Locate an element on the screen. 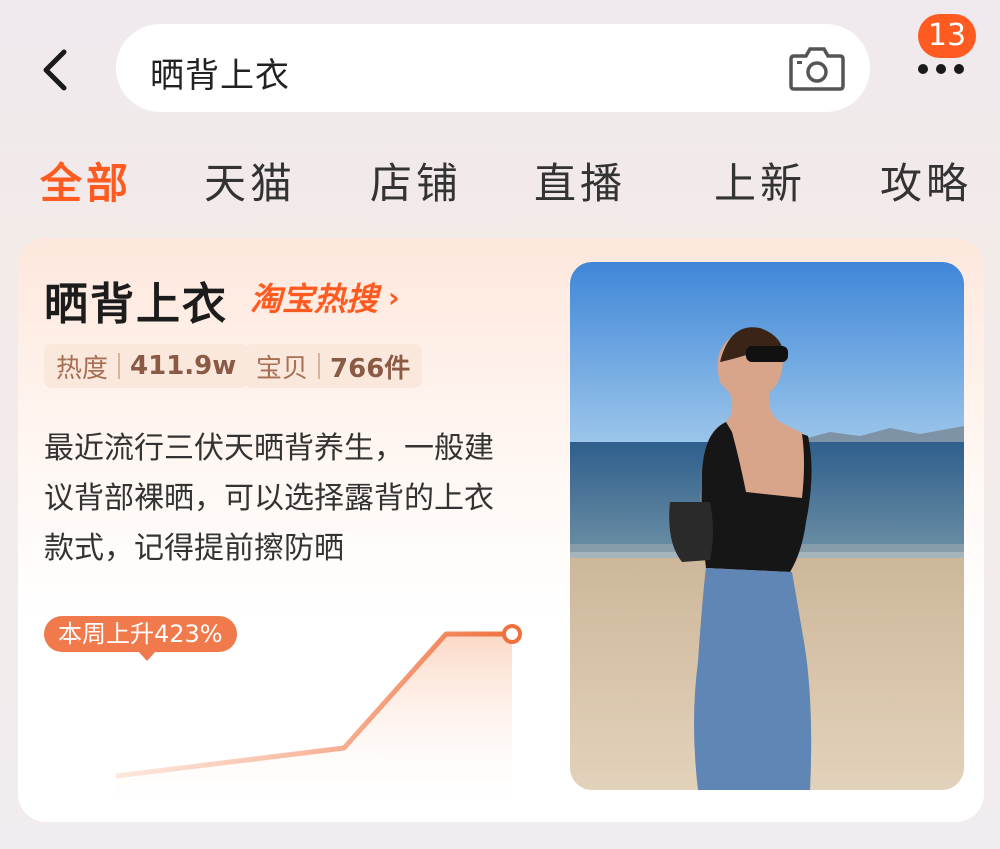 The image size is (1000, 849). category-tabs: 全部 天猫 店铺 直播 上新 攻略 is located at coordinates (500, 185).